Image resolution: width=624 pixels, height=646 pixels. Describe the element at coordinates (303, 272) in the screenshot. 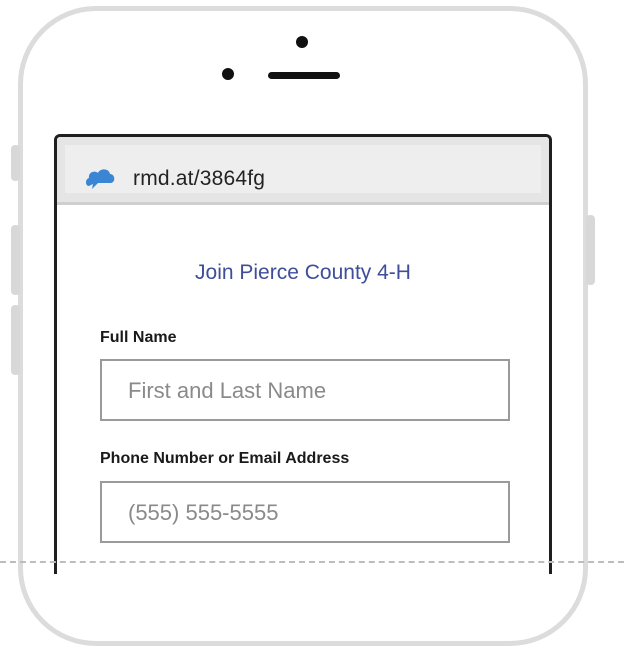

I see `form-title: Join Pierce County 4-H` at that location.